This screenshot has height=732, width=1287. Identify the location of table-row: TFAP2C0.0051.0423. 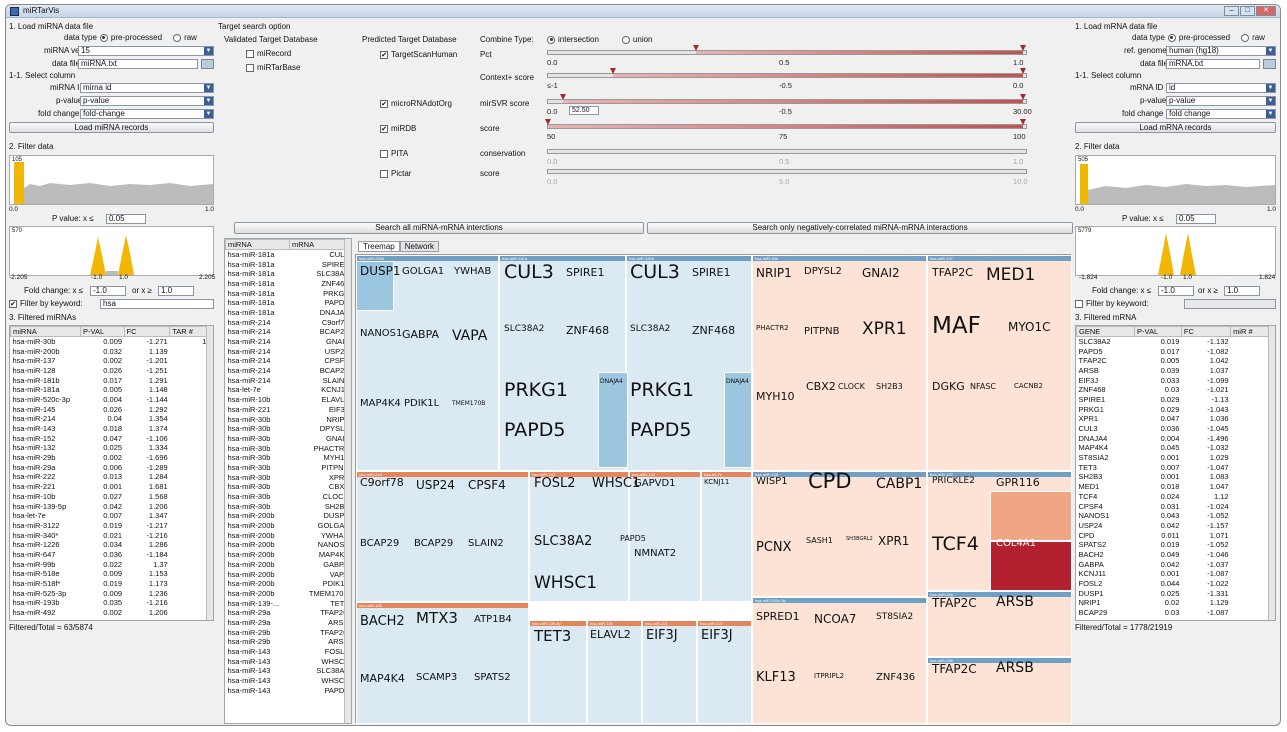
(1176, 361).